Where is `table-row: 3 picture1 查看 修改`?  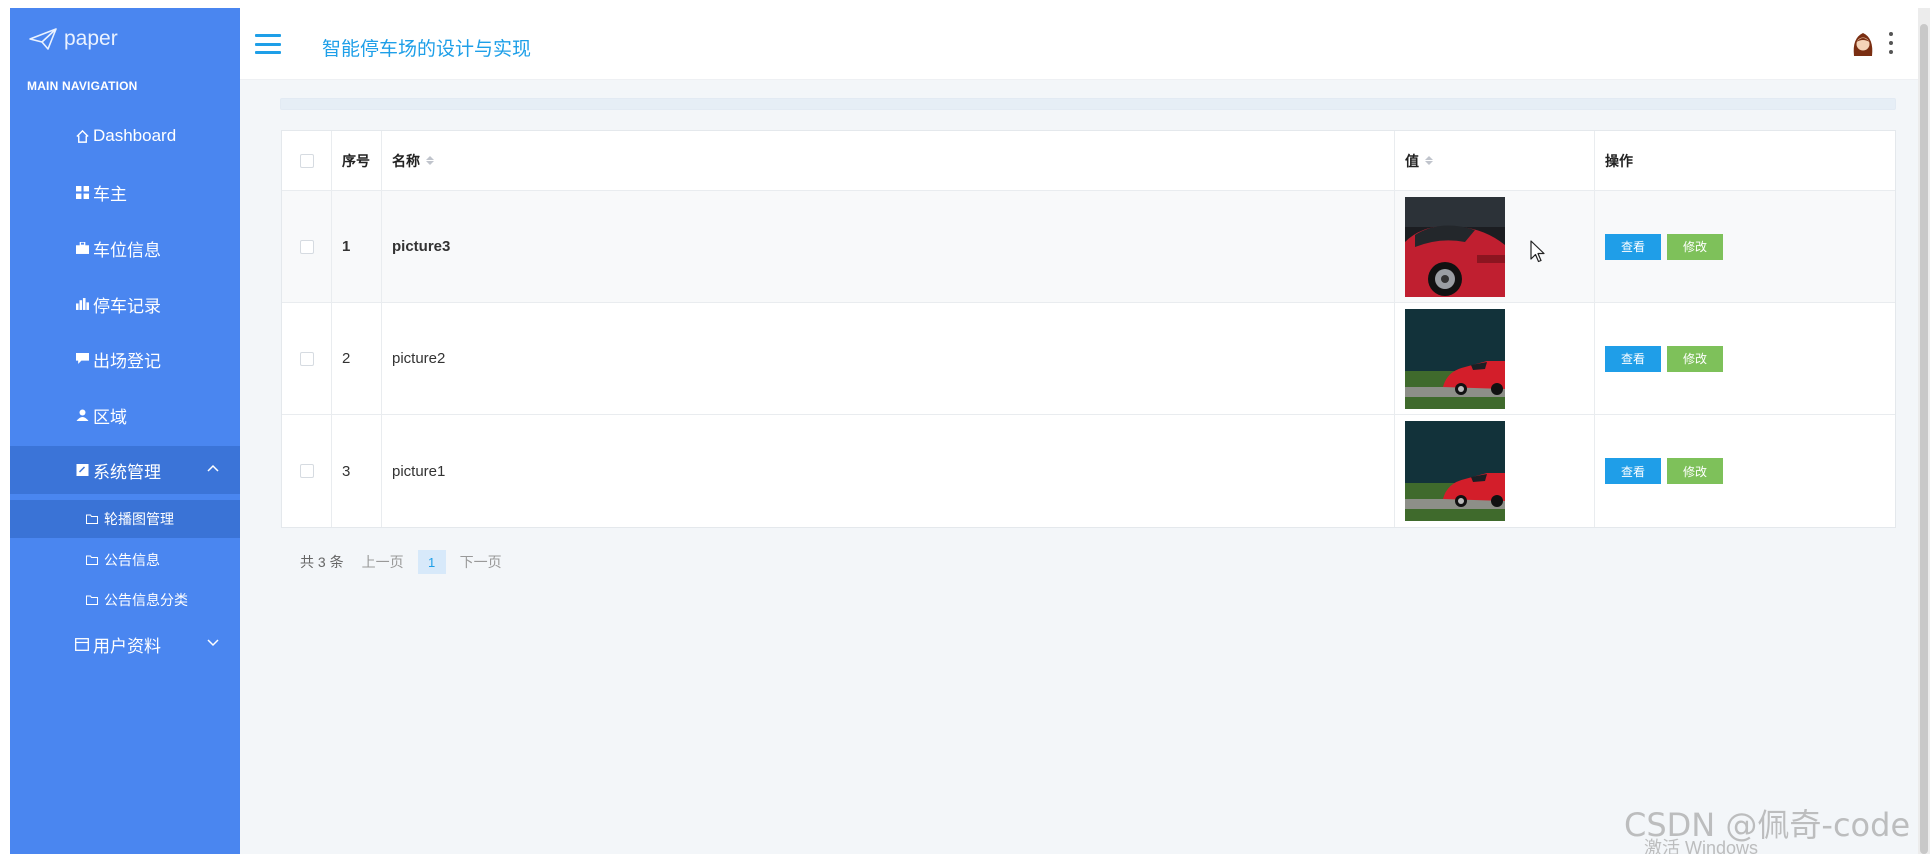 table-row: 3 picture1 查看 修改 is located at coordinates (1088, 471).